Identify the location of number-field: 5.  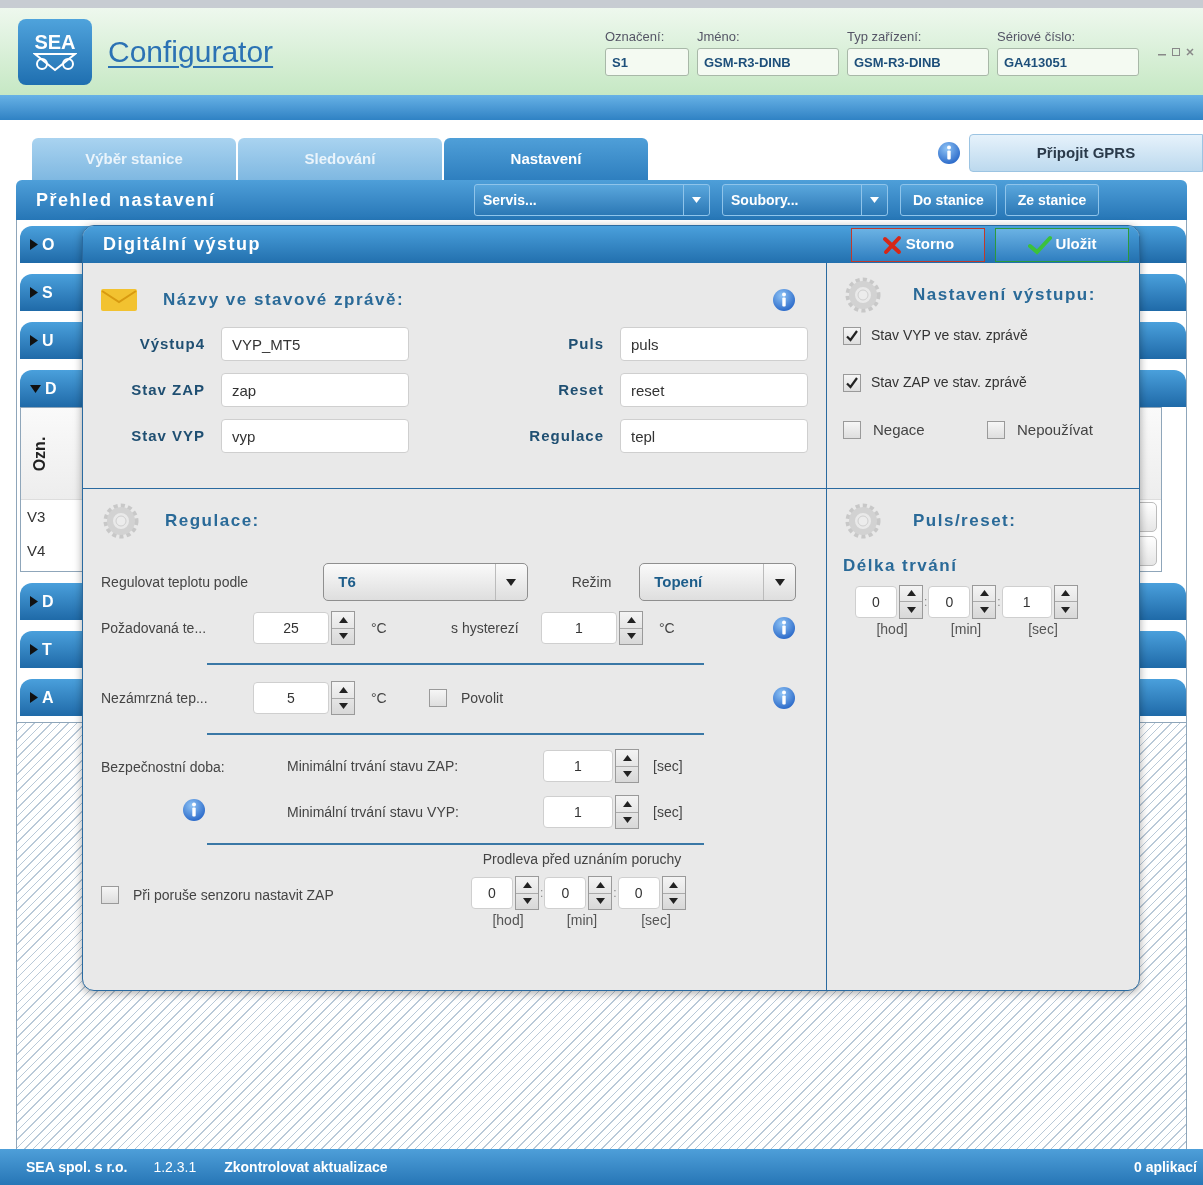
(291, 698).